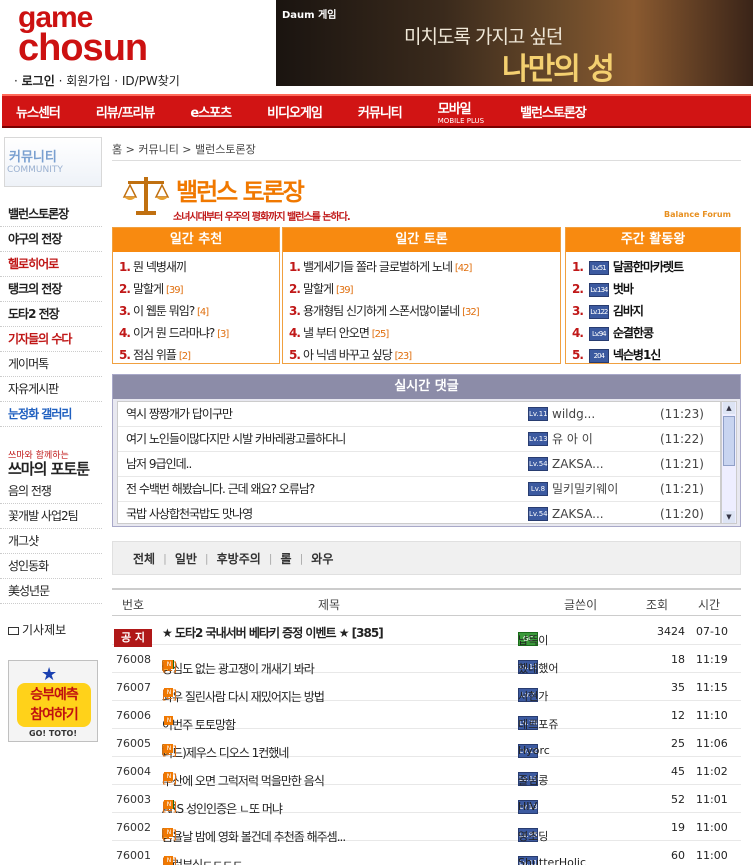 Image resolution: width=753 pixels, height=865 pixels. Describe the element at coordinates (381, 311) in the screenshot. I see `list-item-title: 용개형팀 신기하게 스폰서많이붙네` at that location.